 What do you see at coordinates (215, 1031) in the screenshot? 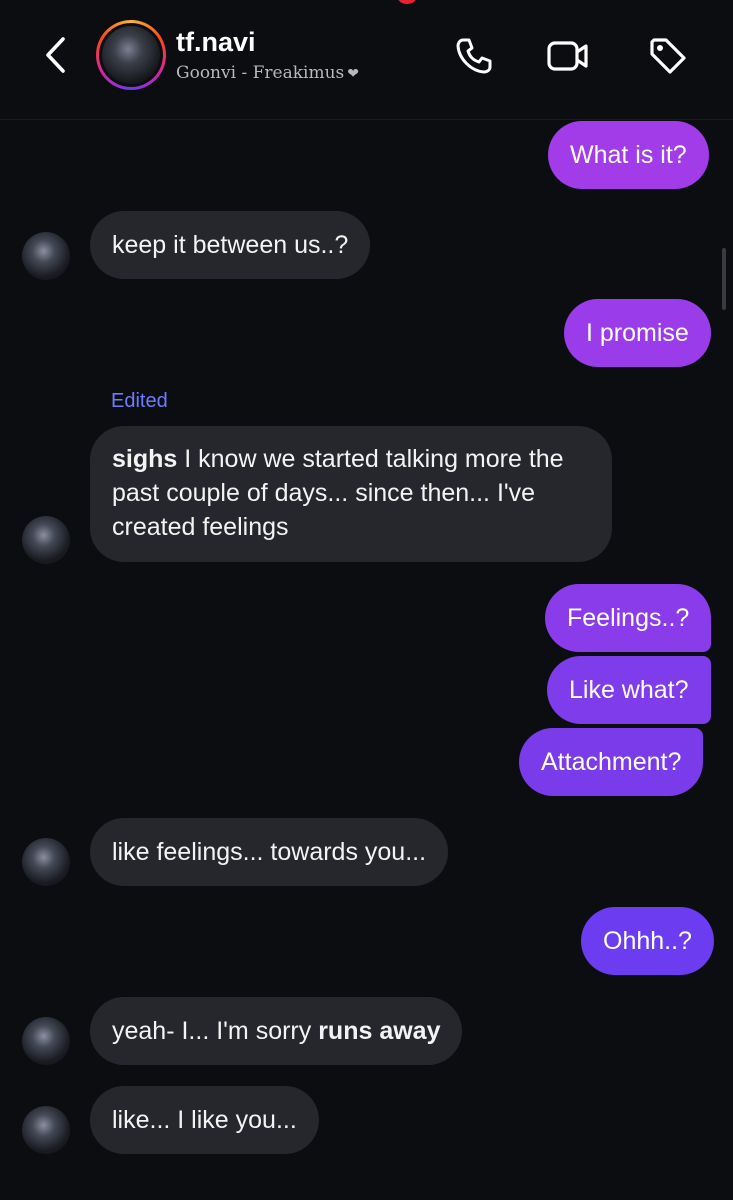
I see `message-text: yeah- I... I'm sorry` at bounding box center [215, 1031].